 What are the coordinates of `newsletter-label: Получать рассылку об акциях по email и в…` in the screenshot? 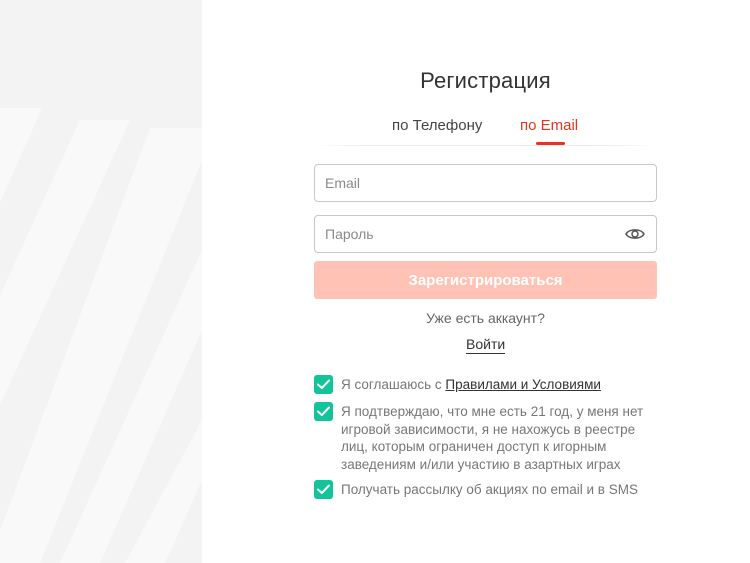 It's located at (489, 489).